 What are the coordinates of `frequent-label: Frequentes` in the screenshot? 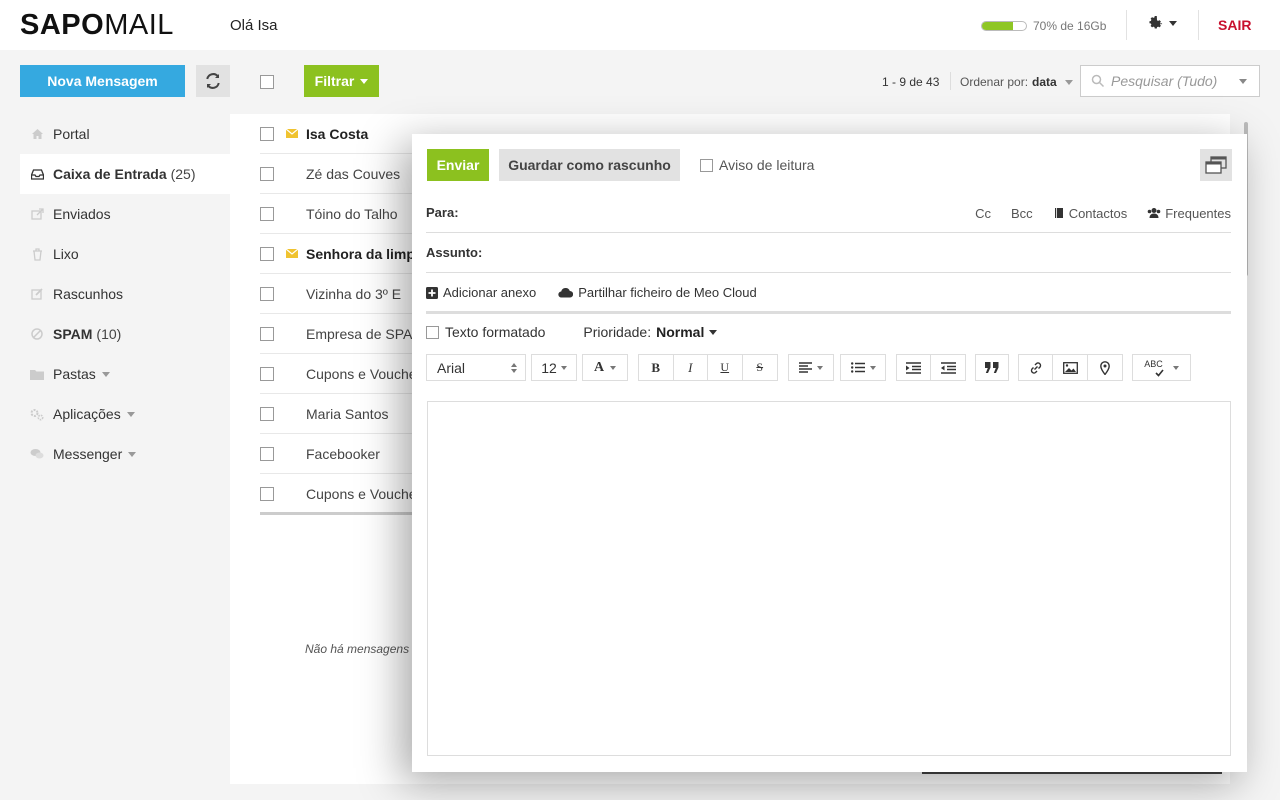 It's located at (1198, 213).